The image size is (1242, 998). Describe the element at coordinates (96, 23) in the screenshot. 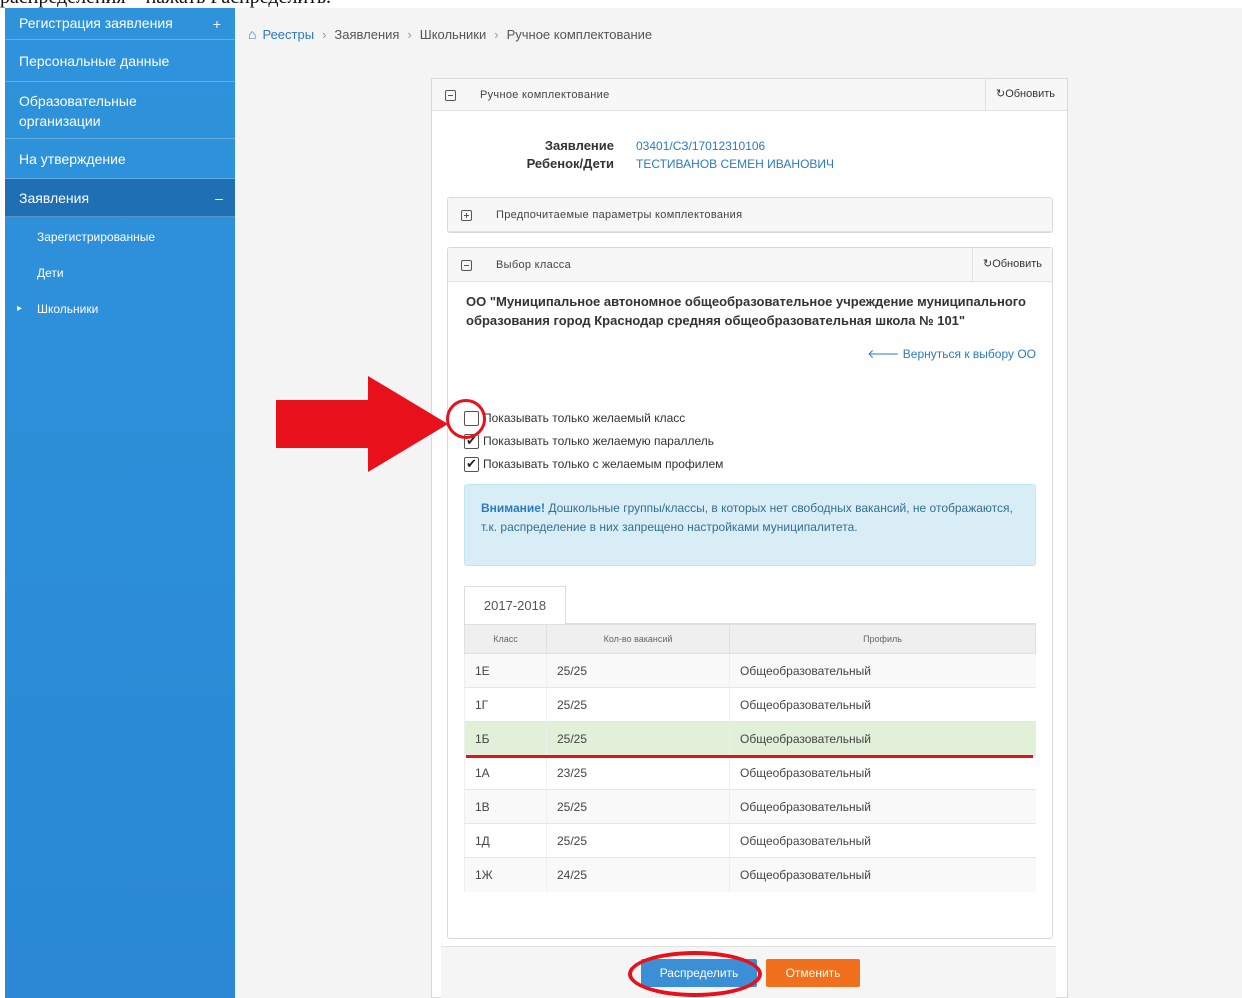

I see `sidebar-item-label: Регистрация заявления` at that location.